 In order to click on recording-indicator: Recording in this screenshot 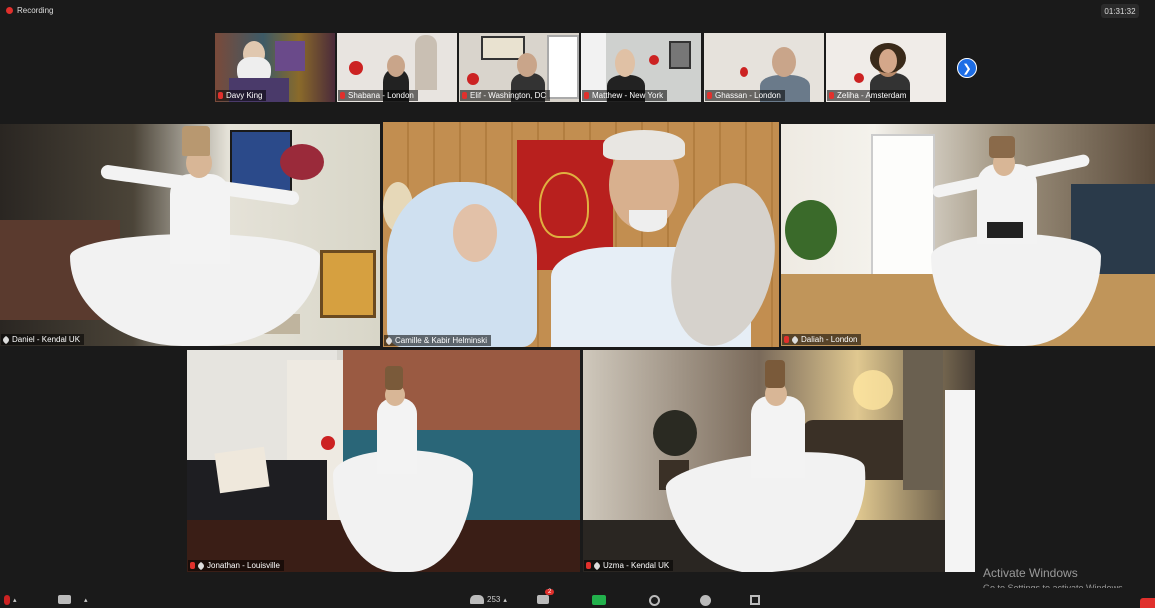, I will do `click(29, 10)`.